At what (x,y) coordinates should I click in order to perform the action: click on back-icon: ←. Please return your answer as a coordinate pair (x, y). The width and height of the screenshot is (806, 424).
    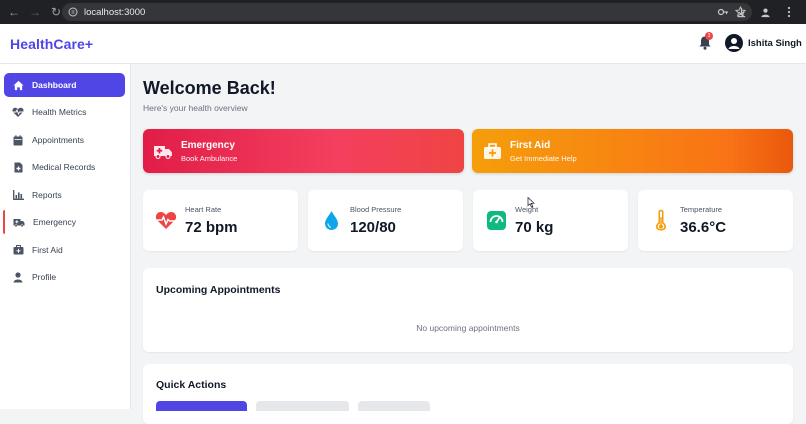
    Looking at the image, I should click on (14, 12).